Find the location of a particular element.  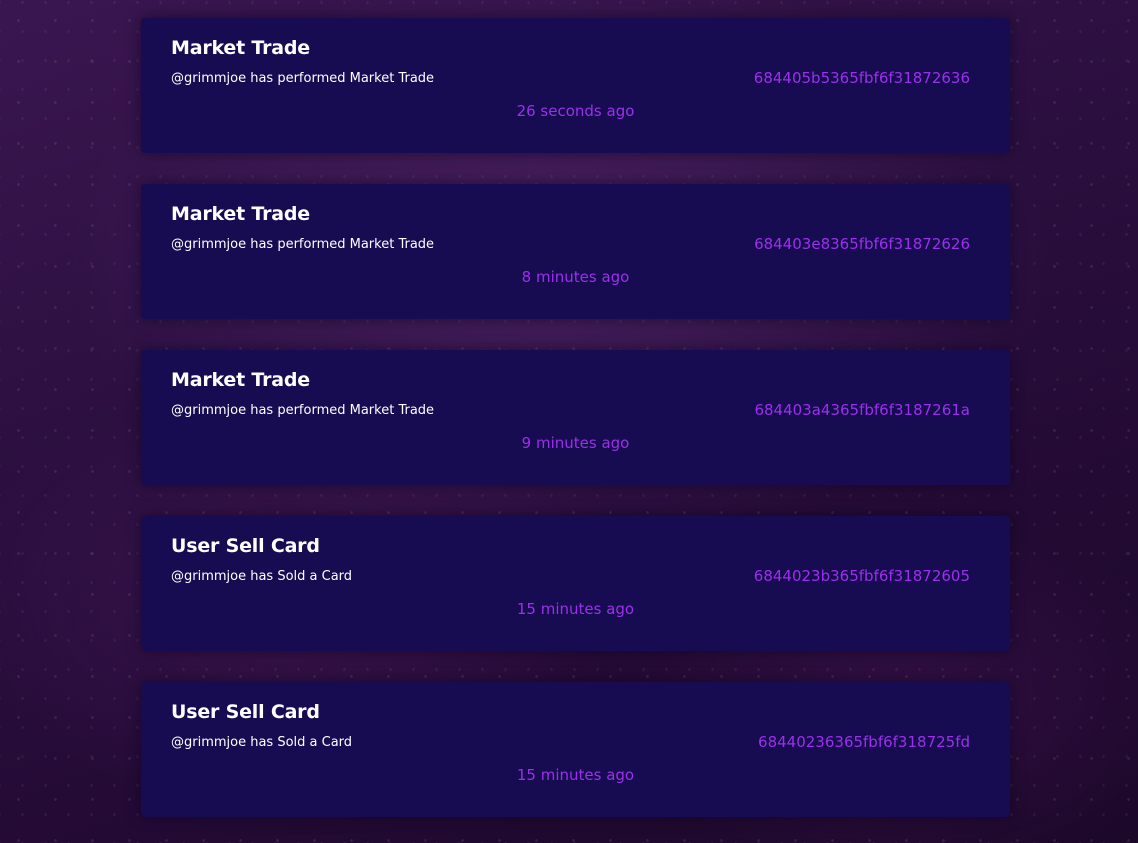

transaction-hash-link: 684403e8365fbf6f31872626 is located at coordinates (862, 244).